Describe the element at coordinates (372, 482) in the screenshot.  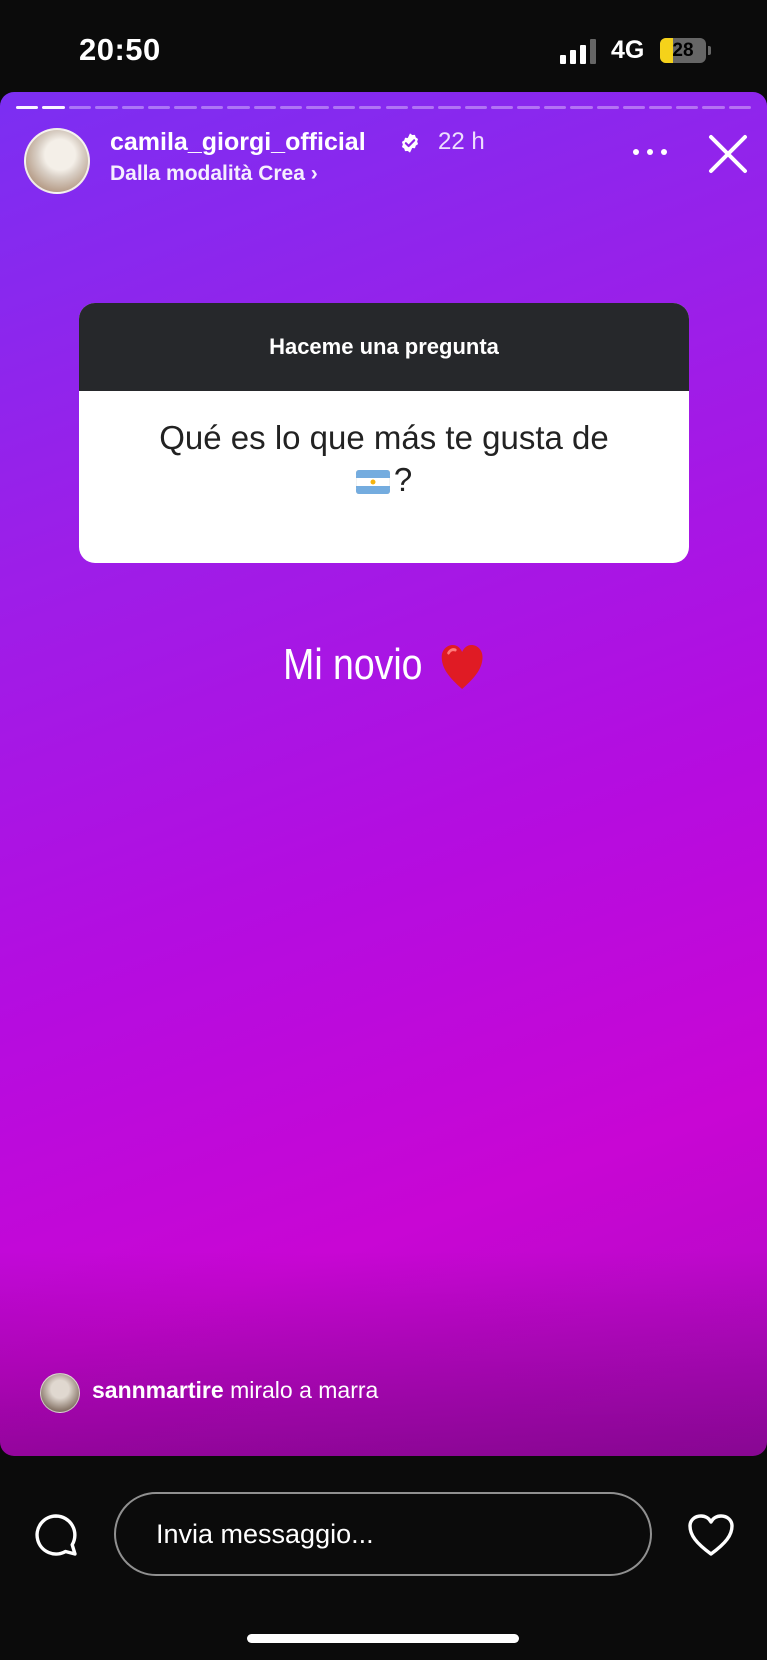
I see `argentina-flag-icon` at that location.